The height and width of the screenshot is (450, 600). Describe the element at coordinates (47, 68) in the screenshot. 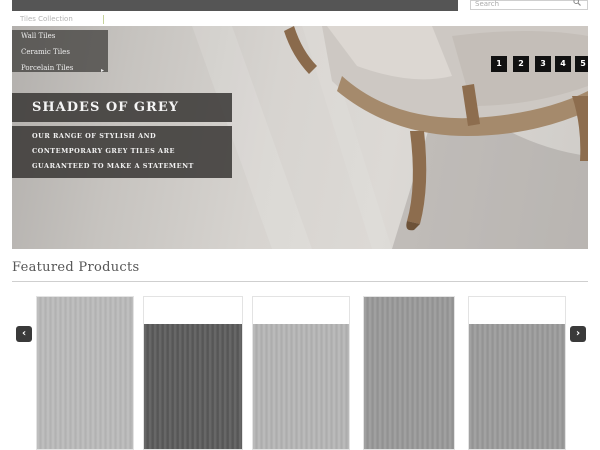

I see `category-item-porcelain-tiles: Porcelain Tiles` at that location.